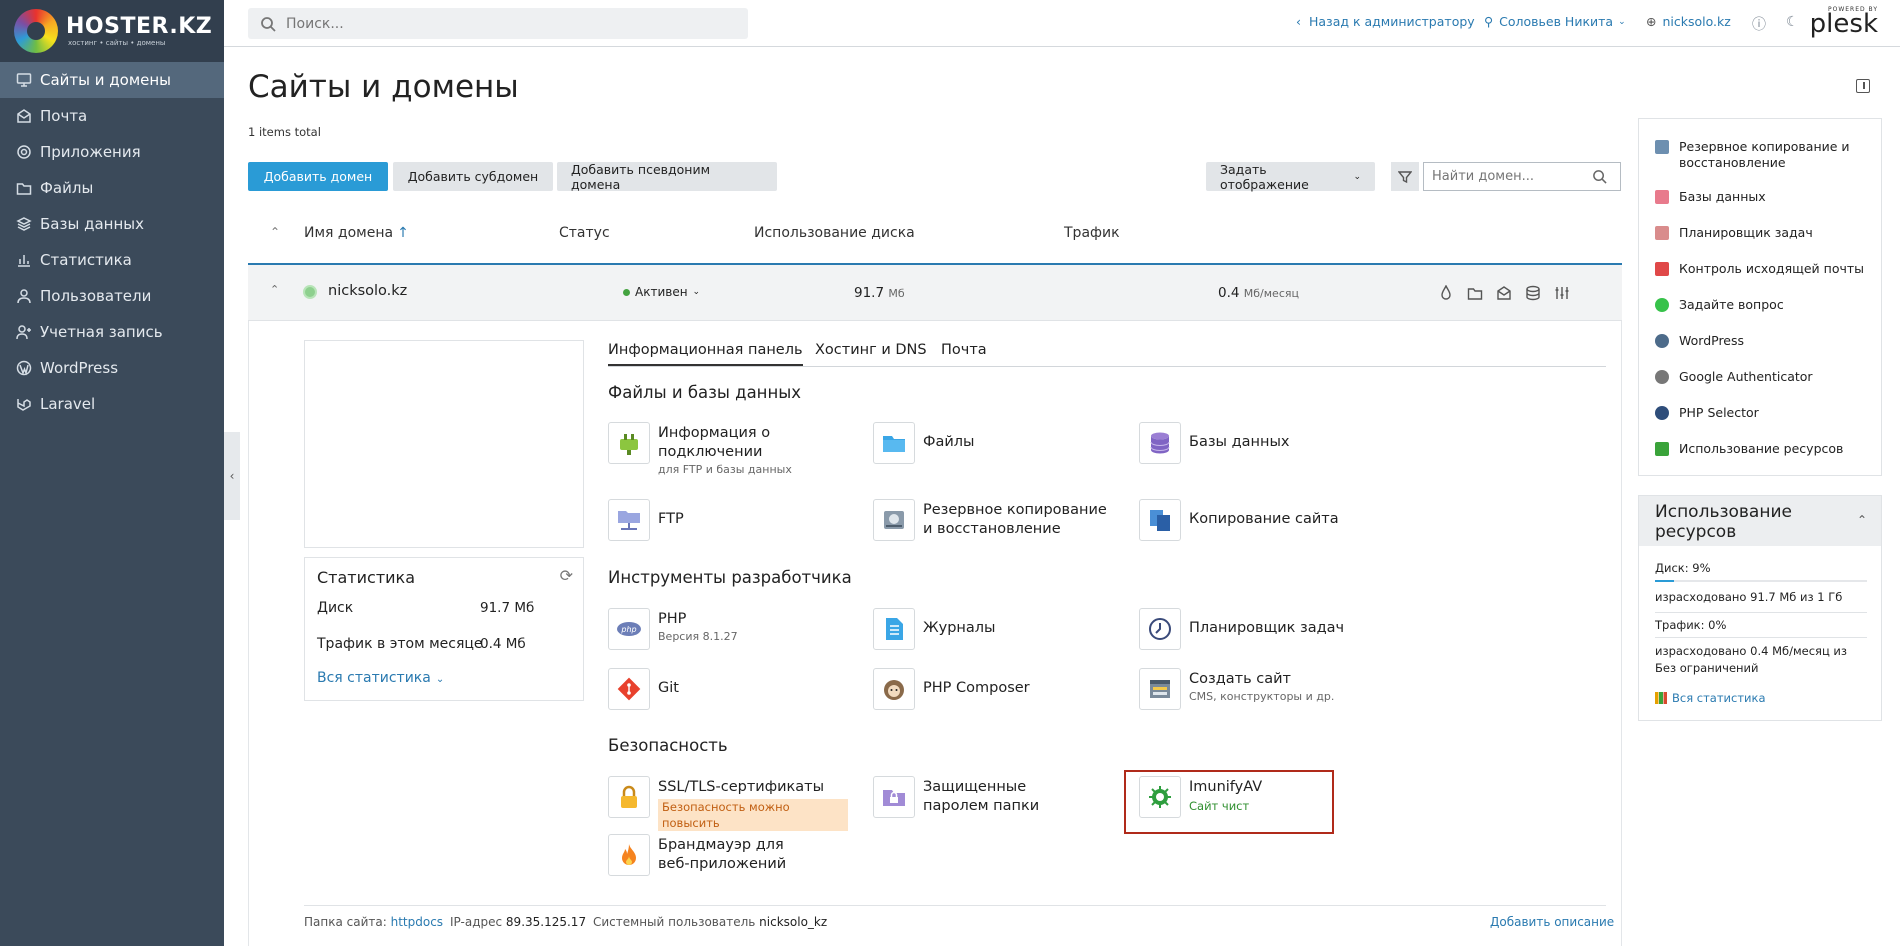 The height and width of the screenshot is (946, 1900). I want to click on user-menu: ⚲ Соловьев Никита ⌄, so click(1555, 21).